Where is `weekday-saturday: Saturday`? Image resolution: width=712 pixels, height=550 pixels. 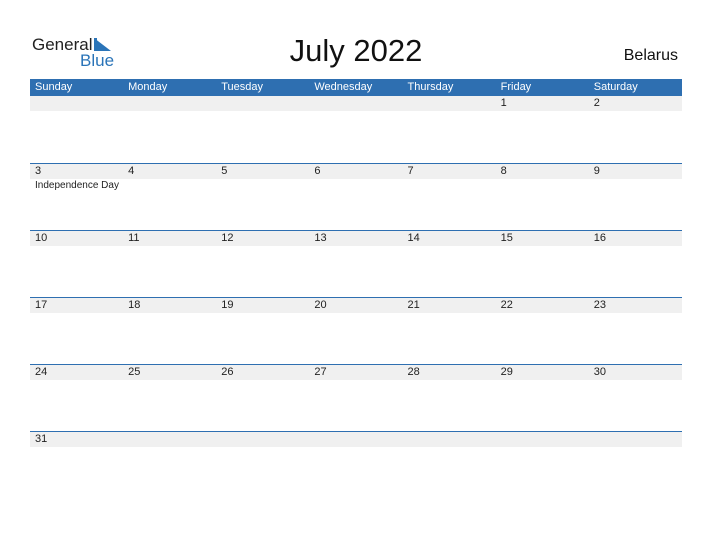 weekday-saturday: Saturday is located at coordinates (615, 87).